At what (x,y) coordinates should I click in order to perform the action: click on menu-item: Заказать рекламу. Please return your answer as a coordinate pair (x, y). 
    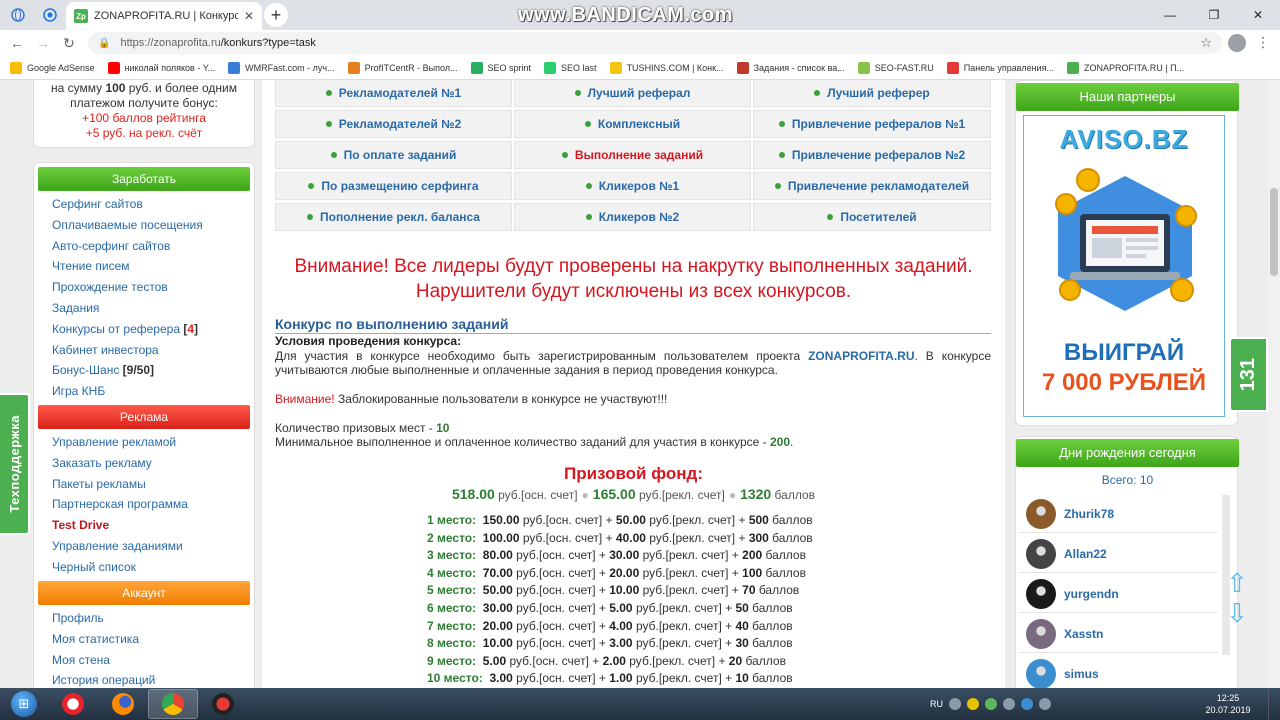
    Looking at the image, I should click on (102, 463).